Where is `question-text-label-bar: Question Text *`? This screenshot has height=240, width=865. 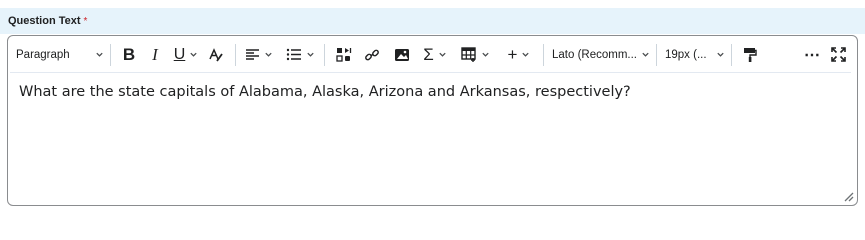 question-text-label-bar: Question Text * is located at coordinates (432, 21).